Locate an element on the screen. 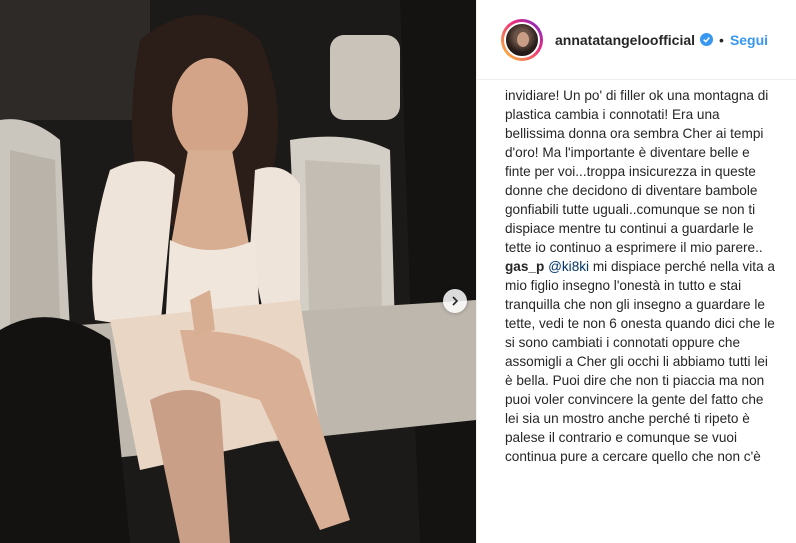  chevron-right-icon is located at coordinates (455, 301).